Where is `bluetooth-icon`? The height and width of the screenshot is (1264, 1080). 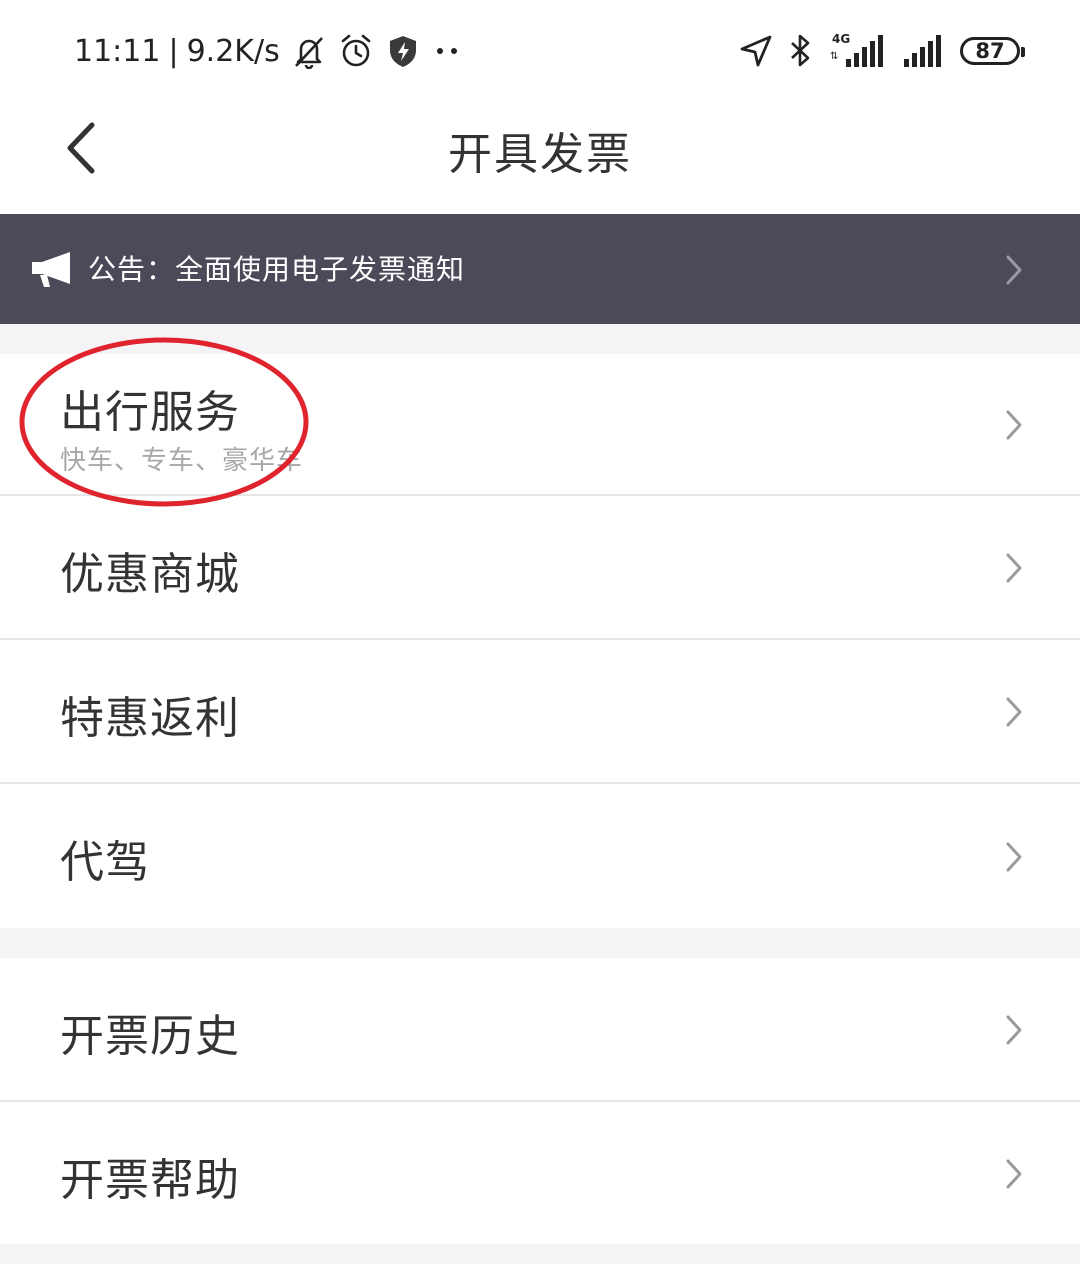 bluetooth-icon is located at coordinates (801, 51).